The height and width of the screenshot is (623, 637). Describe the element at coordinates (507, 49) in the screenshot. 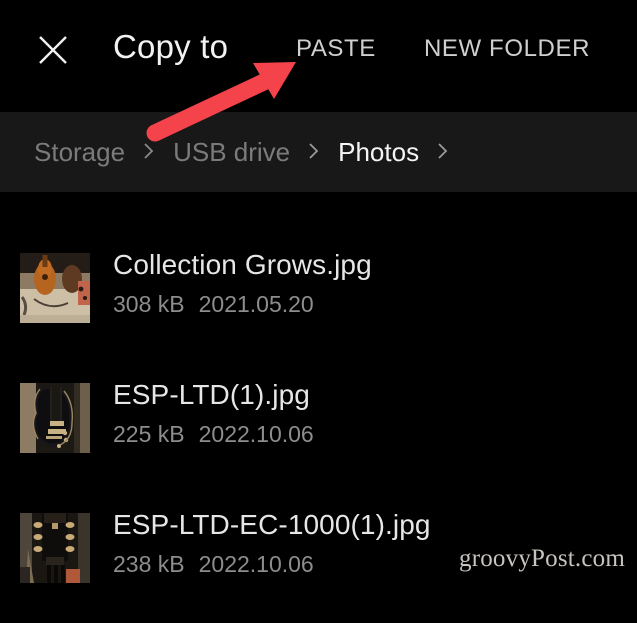

I see `new-folder-button: NEW FOLDER` at that location.